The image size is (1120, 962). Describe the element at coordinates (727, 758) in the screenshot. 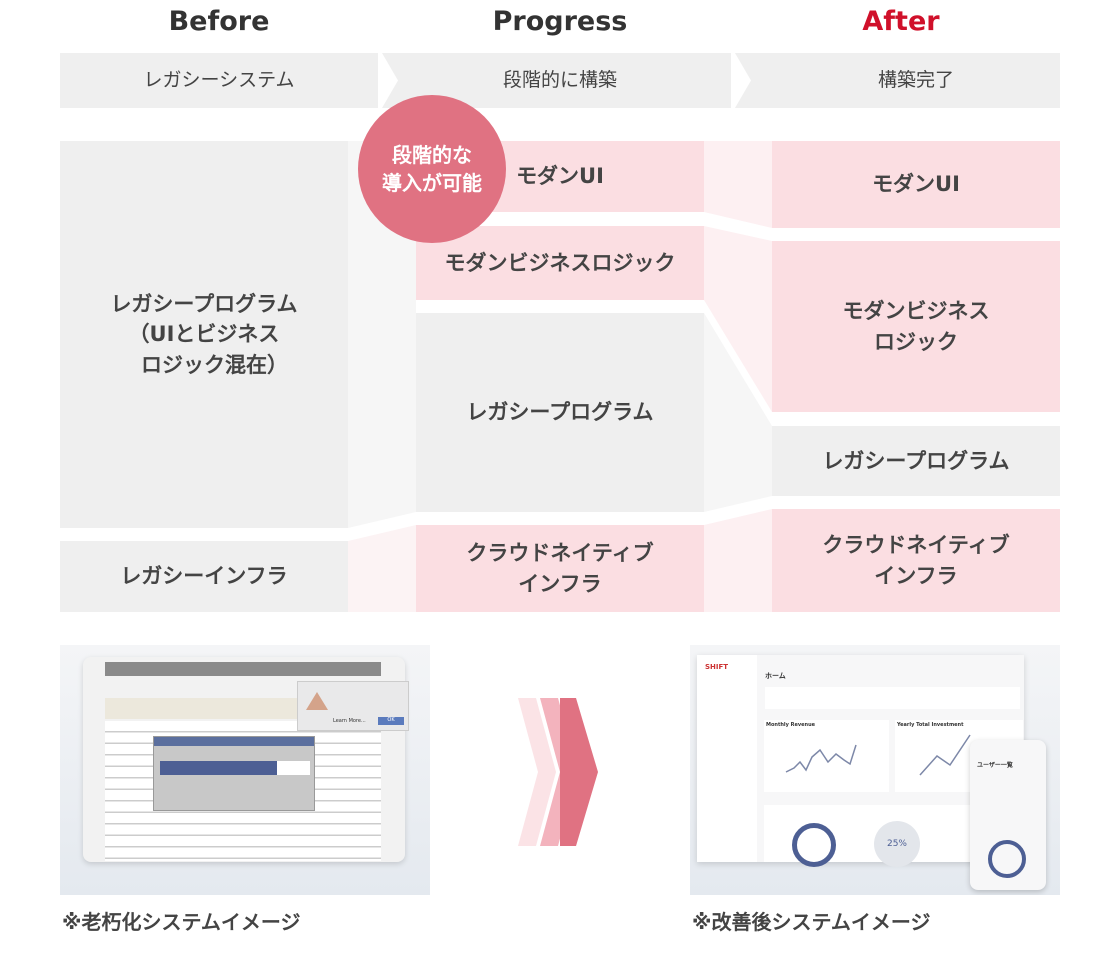

I see `dashboard-sidebar: SHIFT` at that location.